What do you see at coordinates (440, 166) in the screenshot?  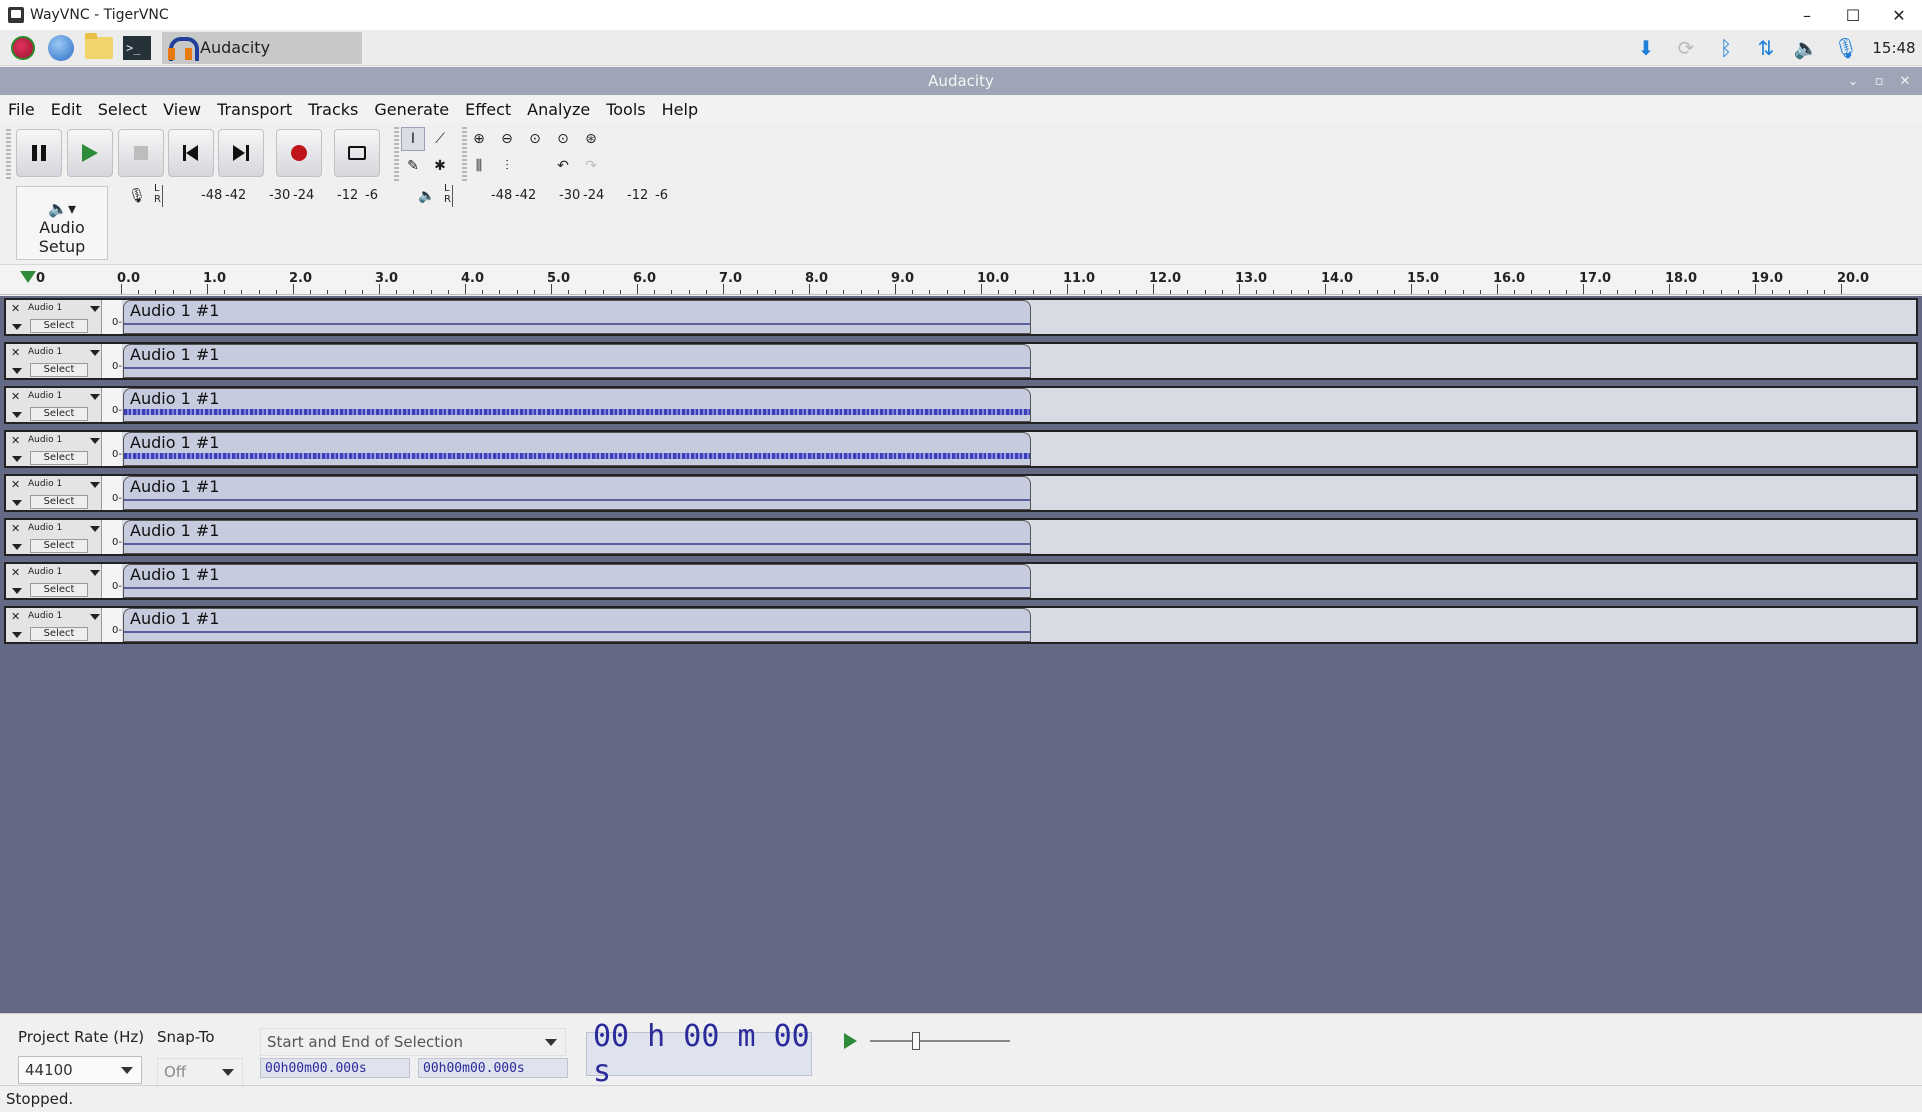 I see `multi-tool: ✱` at bounding box center [440, 166].